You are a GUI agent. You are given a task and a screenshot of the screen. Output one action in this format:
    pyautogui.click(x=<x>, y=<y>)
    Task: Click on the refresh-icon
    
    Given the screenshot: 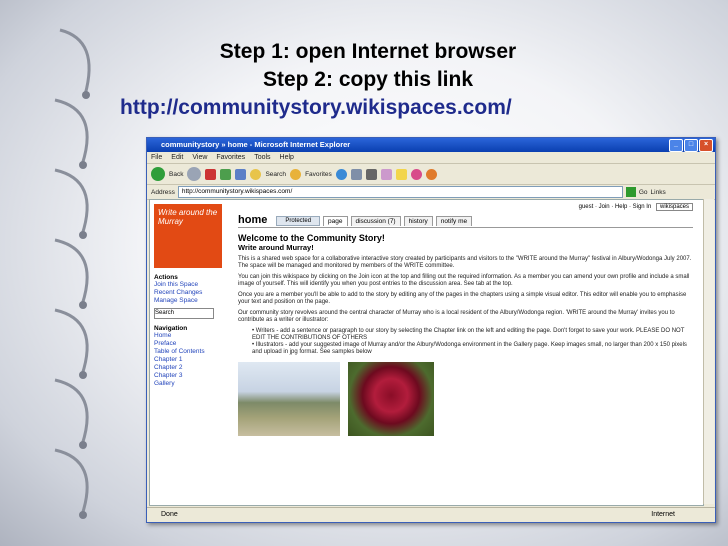 What is the action you would take?
    pyautogui.click(x=226, y=174)
    